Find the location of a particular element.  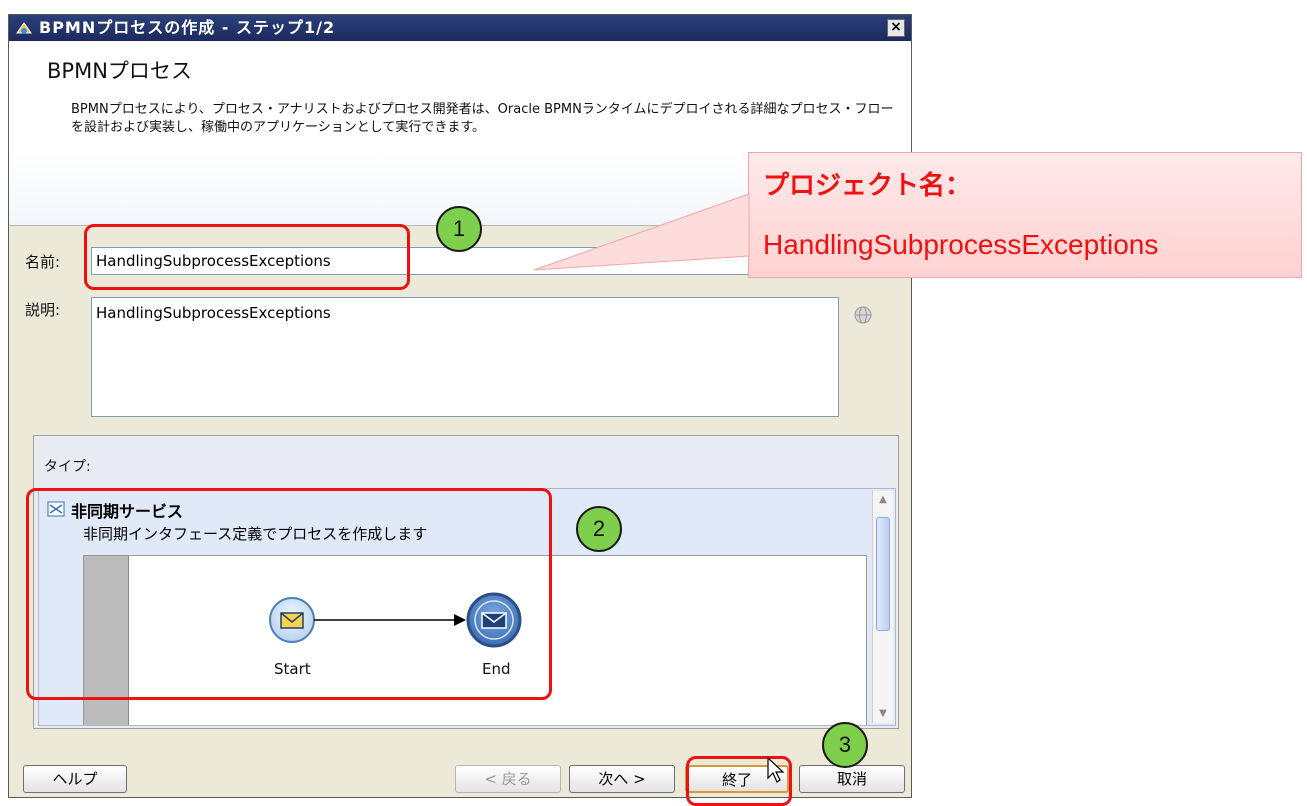

scroll-up-icon: ▲ is located at coordinates (883, 500).